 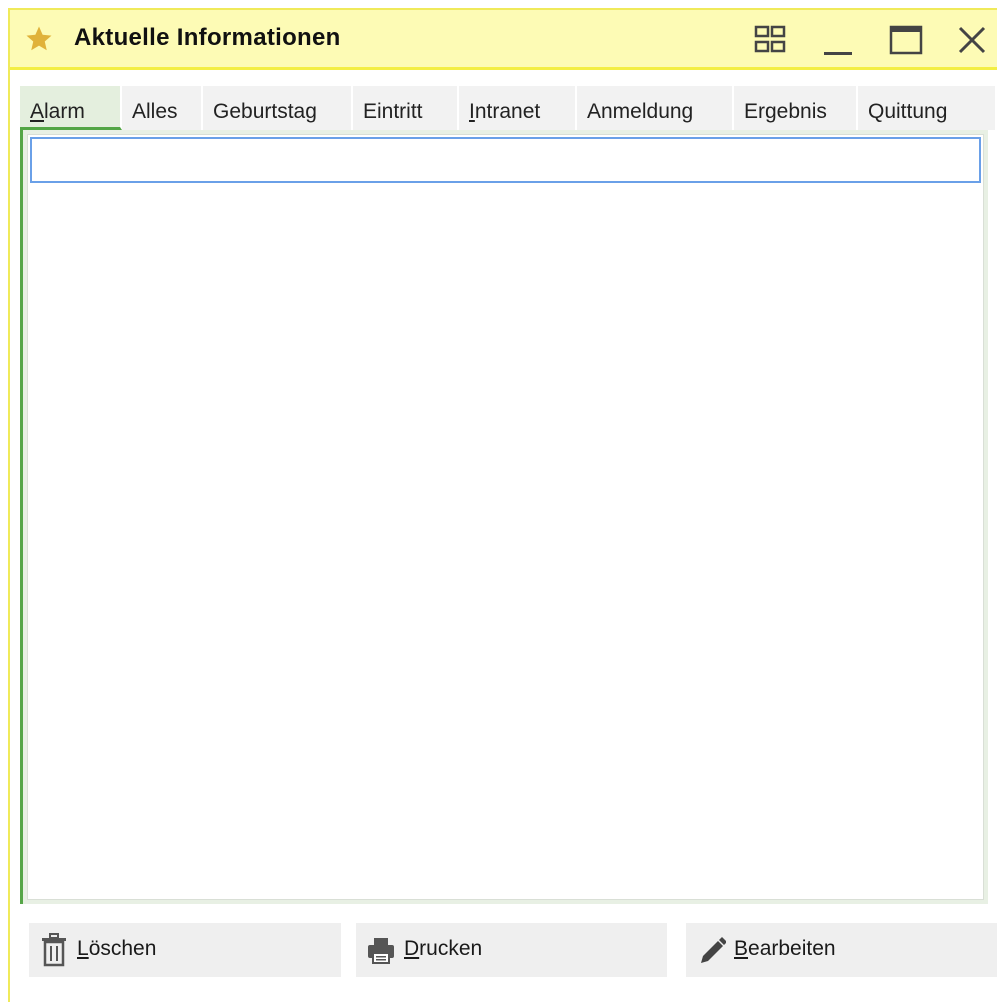 I want to click on star-icon, so click(x=39, y=38).